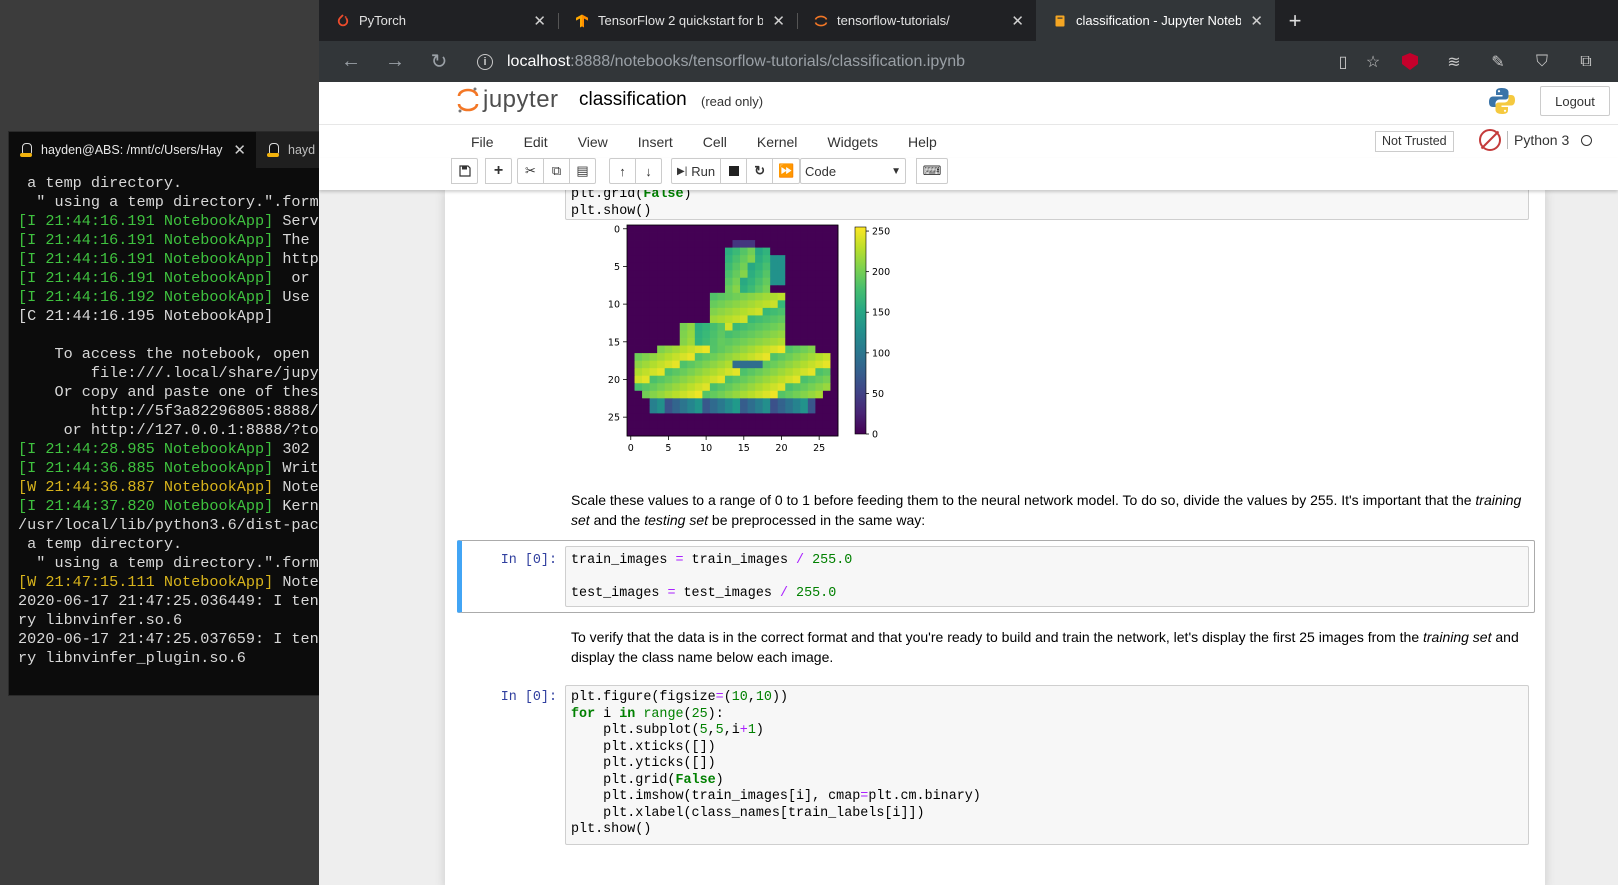  What do you see at coordinates (508, 100) in the screenshot?
I see `jupyter-logo: jupyter` at bounding box center [508, 100].